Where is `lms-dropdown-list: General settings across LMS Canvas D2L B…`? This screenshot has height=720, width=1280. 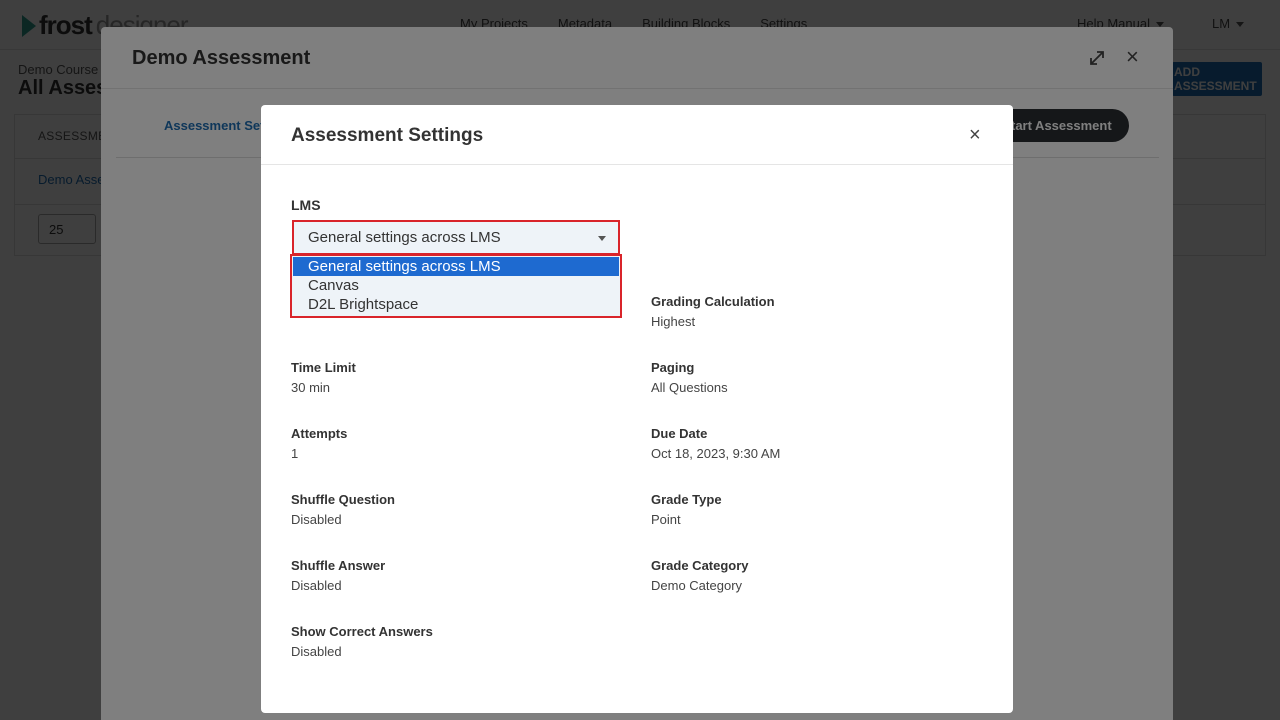
lms-dropdown-list: General settings across LMS Canvas D2L B… is located at coordinates (456, 286).